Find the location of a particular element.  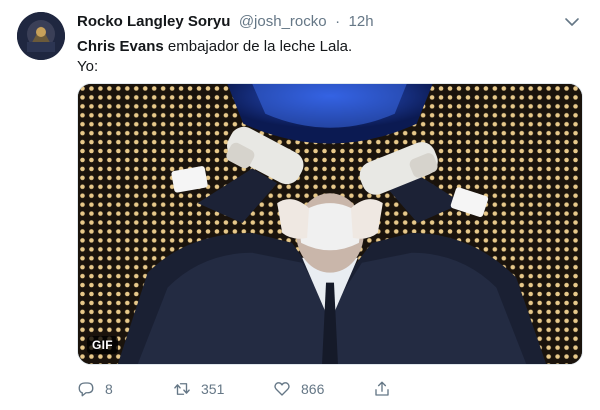

retweet-count: 351 is located at coordinates (213, 389).